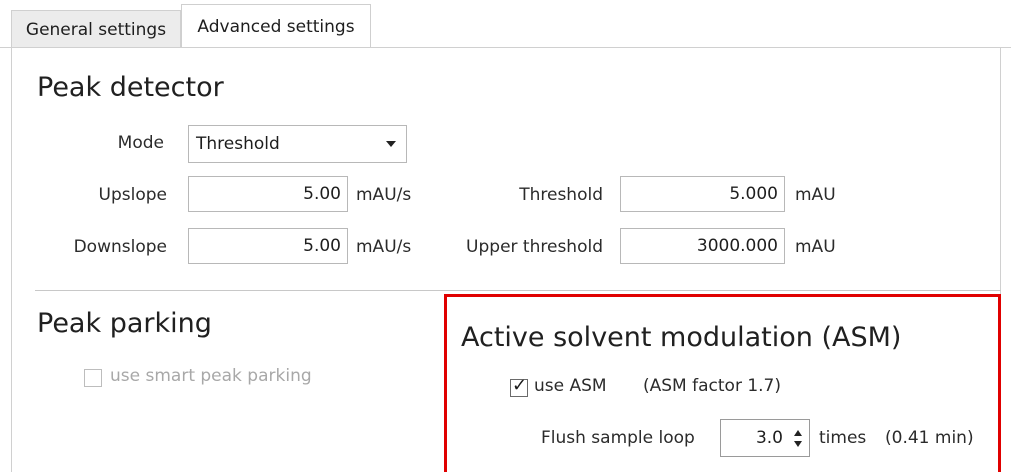 The width and height of the screenshot is (1011, 472). I want to click on use-asm-checkbox: ✓, so click(519, 386).